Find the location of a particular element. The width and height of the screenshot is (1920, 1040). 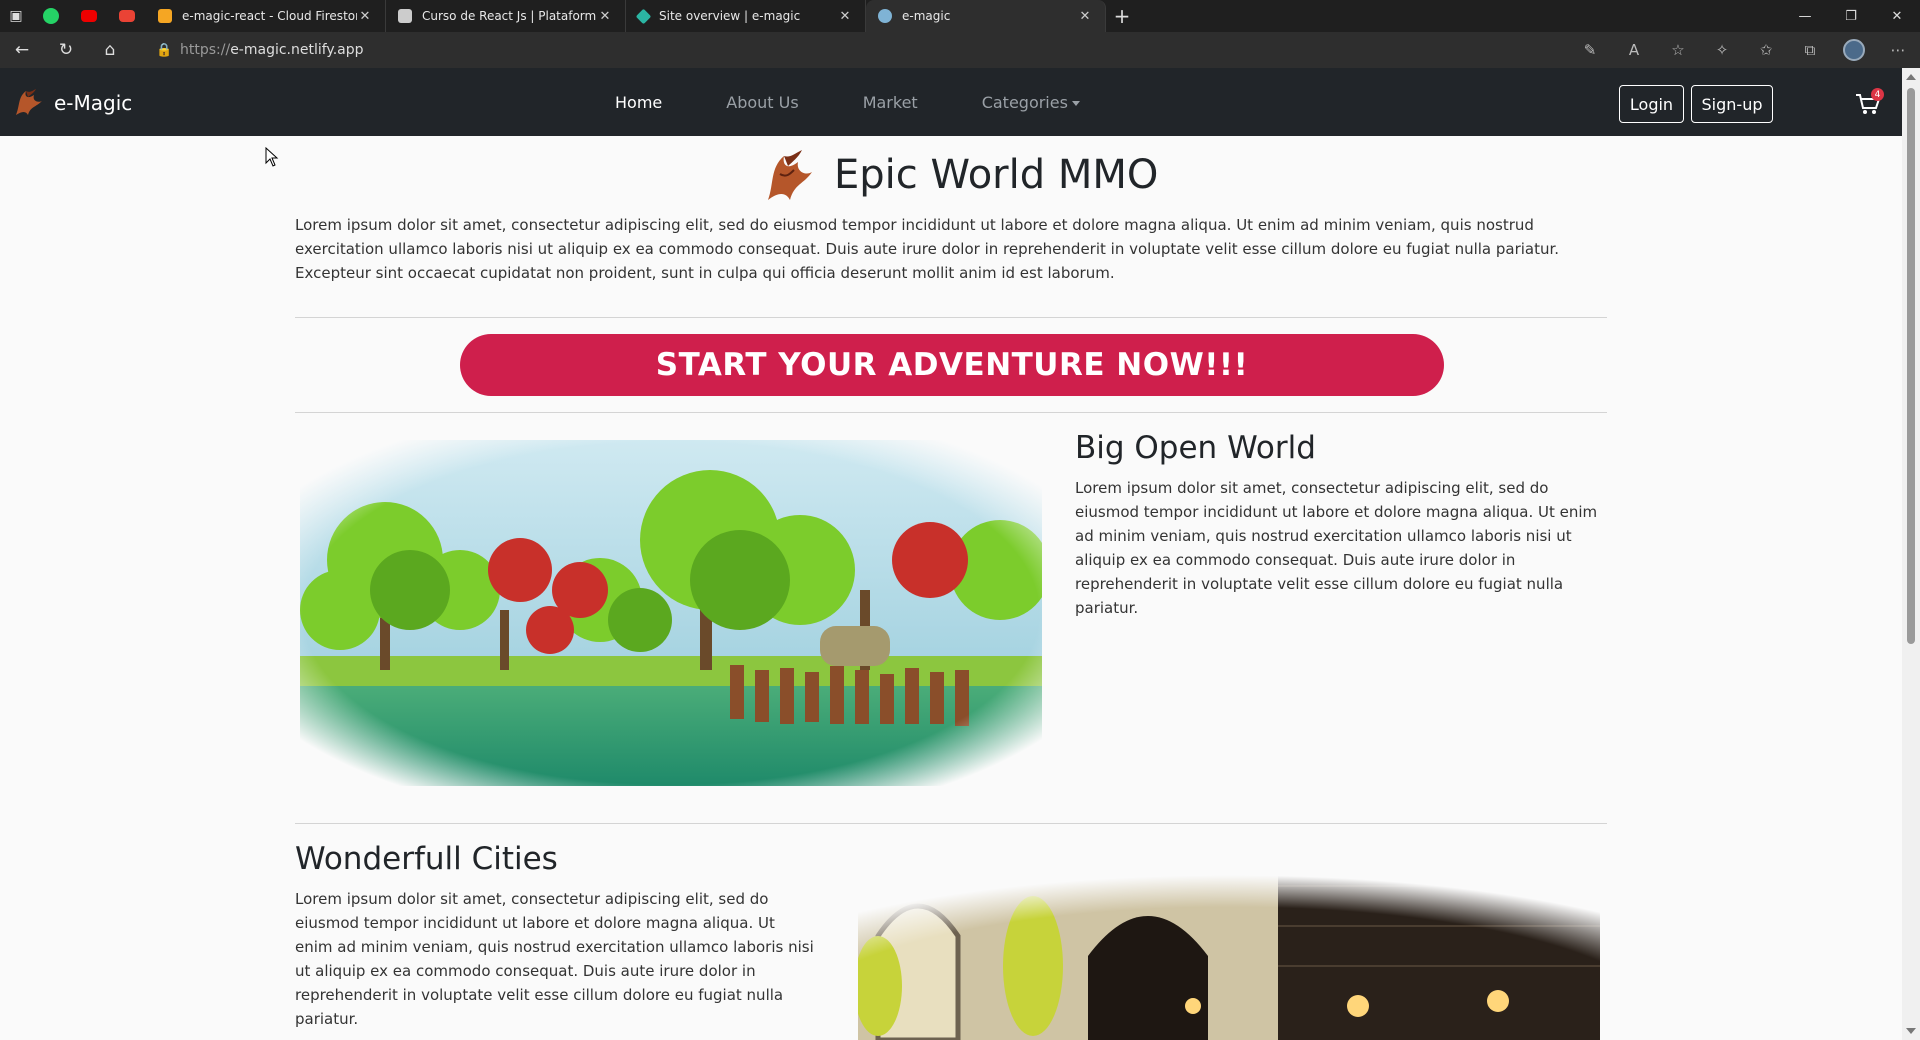

browser-tab: e-magic-react - Cloud Firestore ✕ is located at coordinates (266, 16).